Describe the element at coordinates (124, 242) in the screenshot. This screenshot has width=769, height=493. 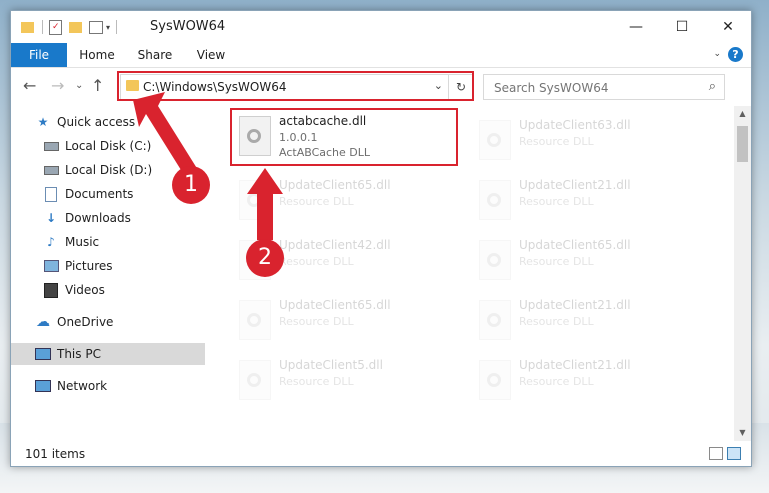
I see `sidebar-item-music: ♪ Music 📌` at that location.